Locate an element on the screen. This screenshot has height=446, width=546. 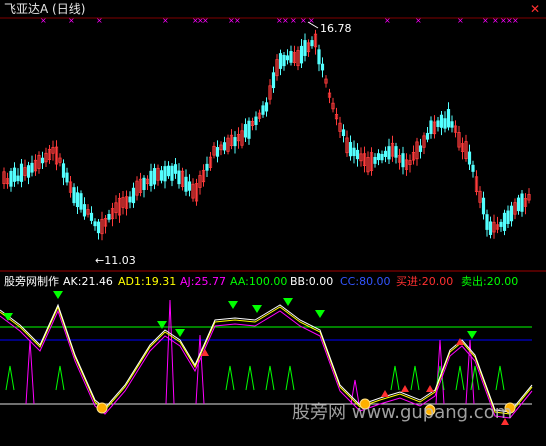
high-price-label: 16.78 is located at coordinates (336, 28).